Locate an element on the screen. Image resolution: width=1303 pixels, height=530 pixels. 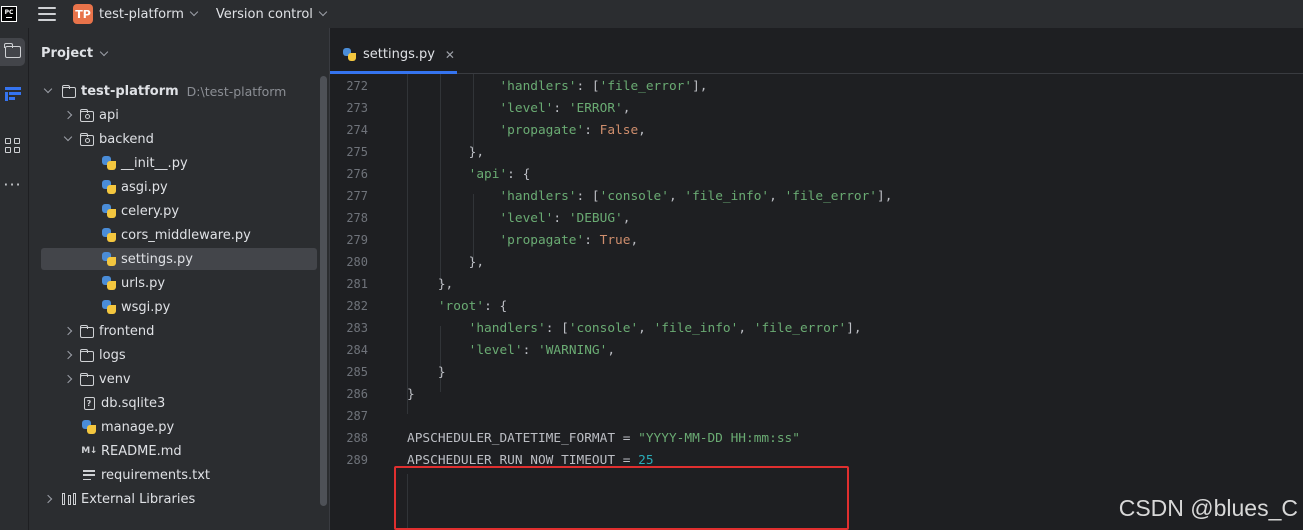
line-number: 273 is located at coordinates (357, 108).